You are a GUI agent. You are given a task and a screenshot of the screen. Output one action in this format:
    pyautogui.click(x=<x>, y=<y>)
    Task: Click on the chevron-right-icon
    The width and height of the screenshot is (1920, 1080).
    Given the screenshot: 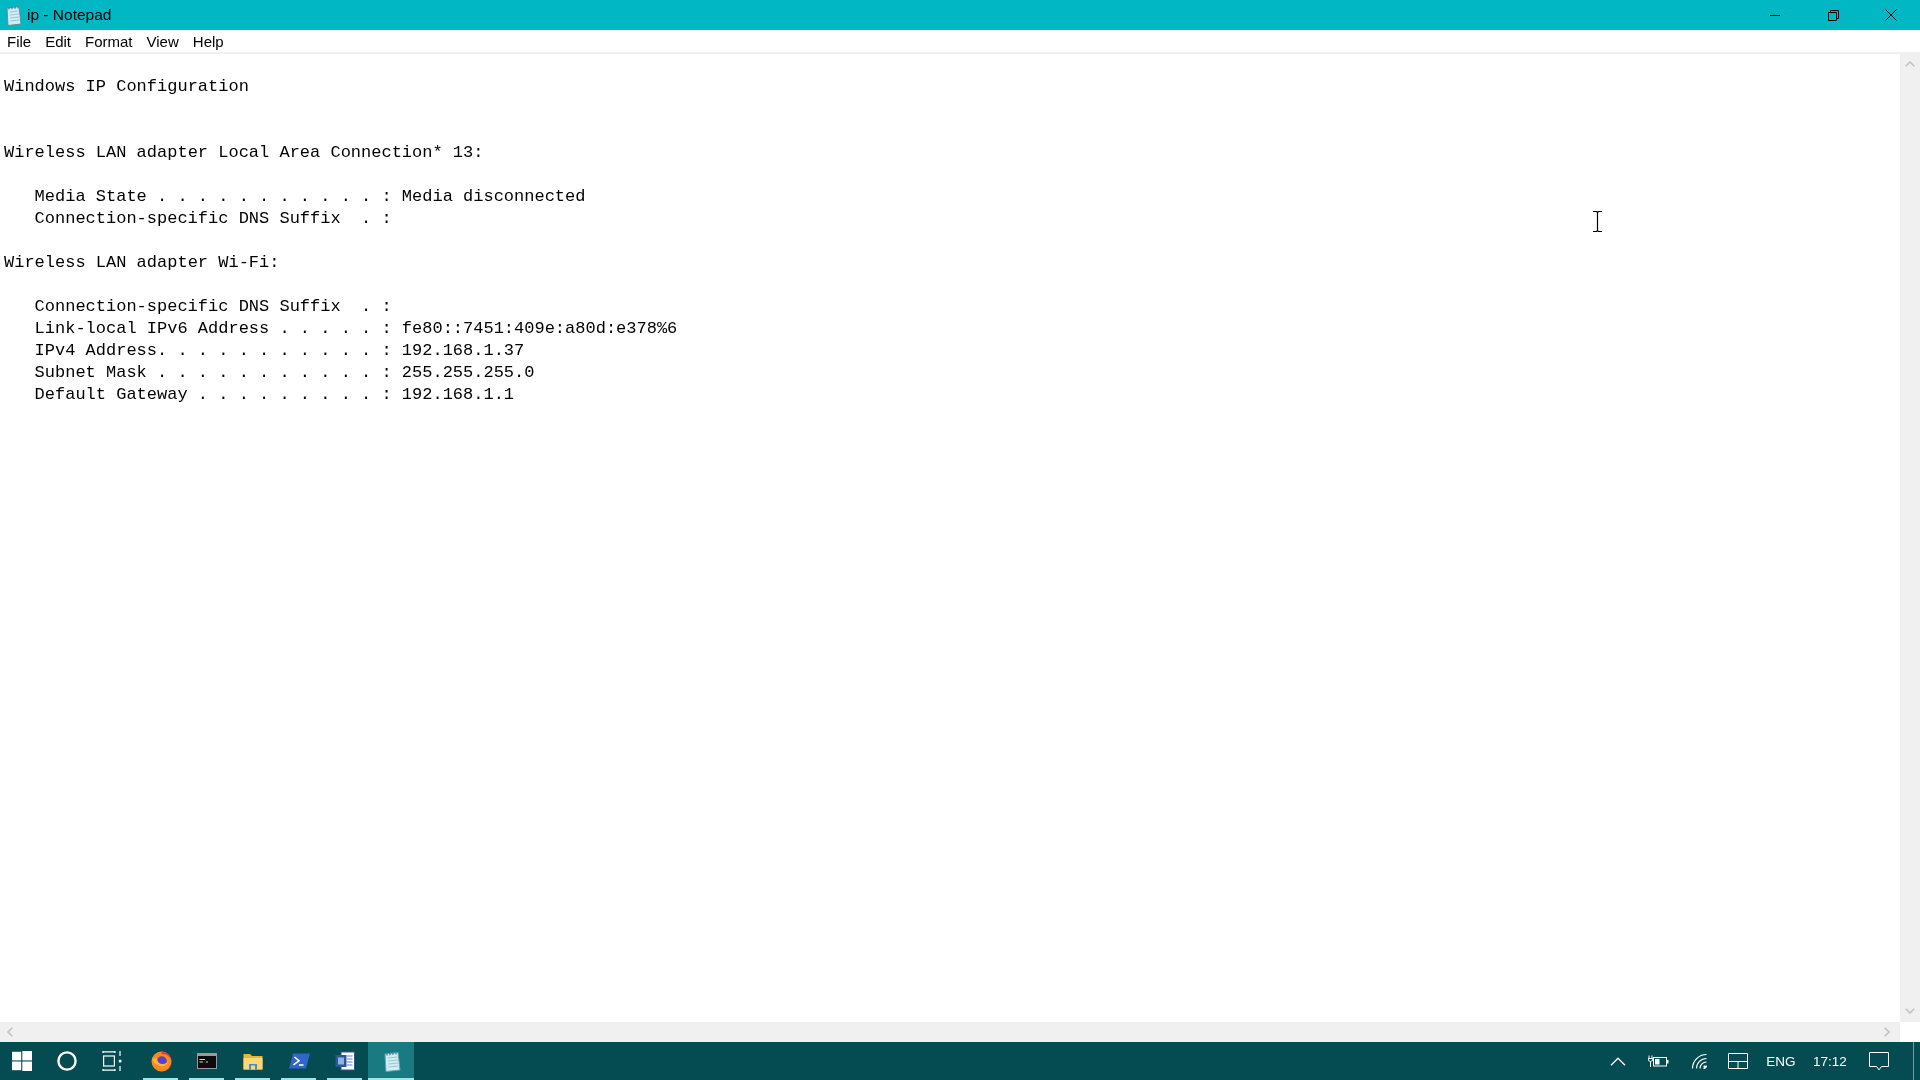 What is the action you would take?
    pyautogui.click(x=1887, y=1032)
    